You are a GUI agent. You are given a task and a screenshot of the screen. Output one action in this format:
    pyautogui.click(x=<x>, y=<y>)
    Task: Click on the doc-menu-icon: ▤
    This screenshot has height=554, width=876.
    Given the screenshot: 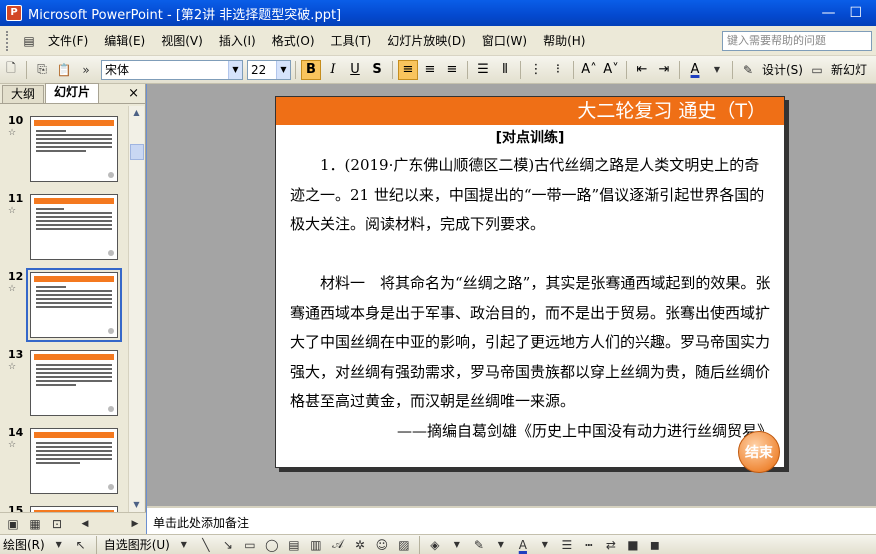 What is the action you would take?
    pyautogui.click(x=29, y=41)
    